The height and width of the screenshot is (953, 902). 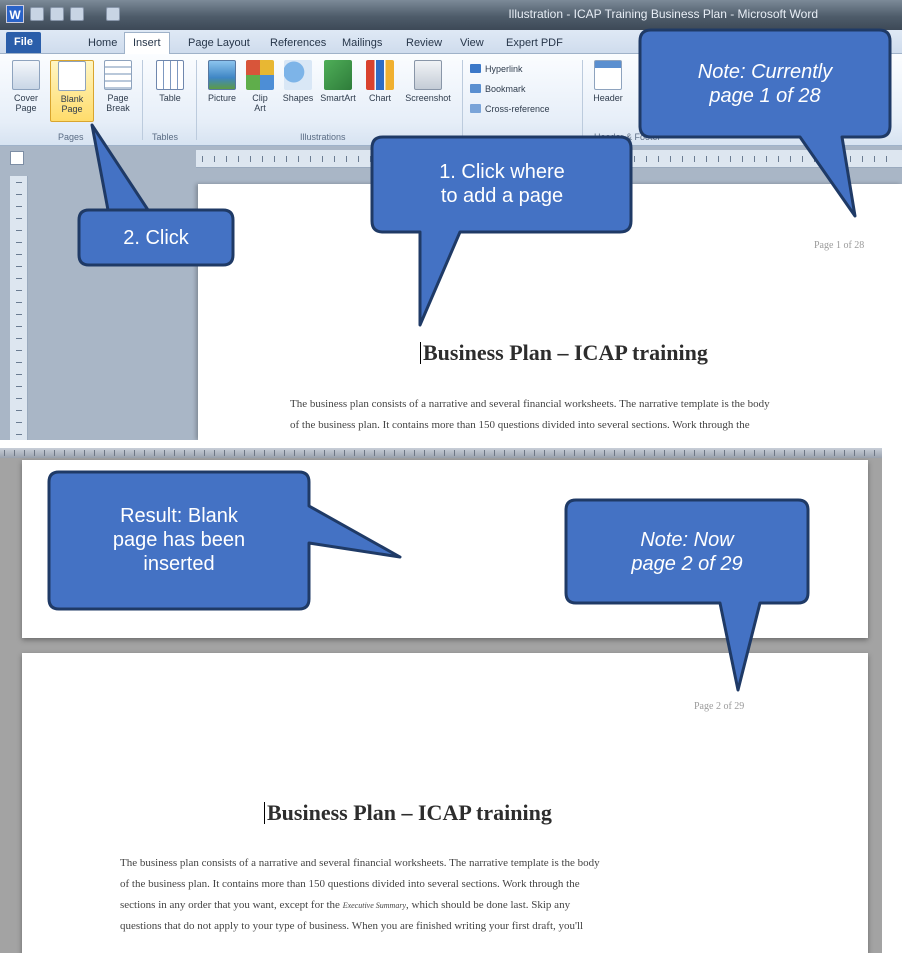 I want to click on tab-insert: Insert, so click(x=147, y=43).